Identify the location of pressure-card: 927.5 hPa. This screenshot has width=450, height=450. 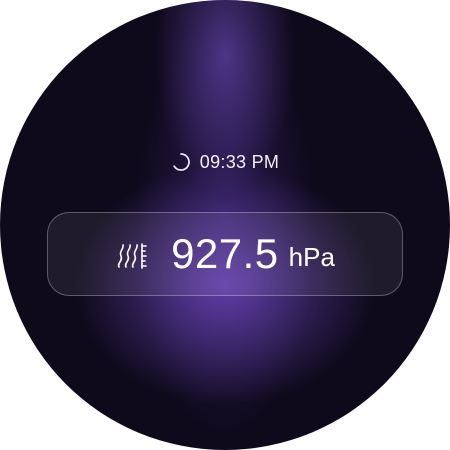
(225, 254).